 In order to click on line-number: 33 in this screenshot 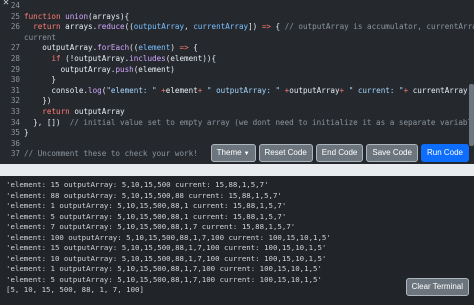, I will do `click(15, 111)`.